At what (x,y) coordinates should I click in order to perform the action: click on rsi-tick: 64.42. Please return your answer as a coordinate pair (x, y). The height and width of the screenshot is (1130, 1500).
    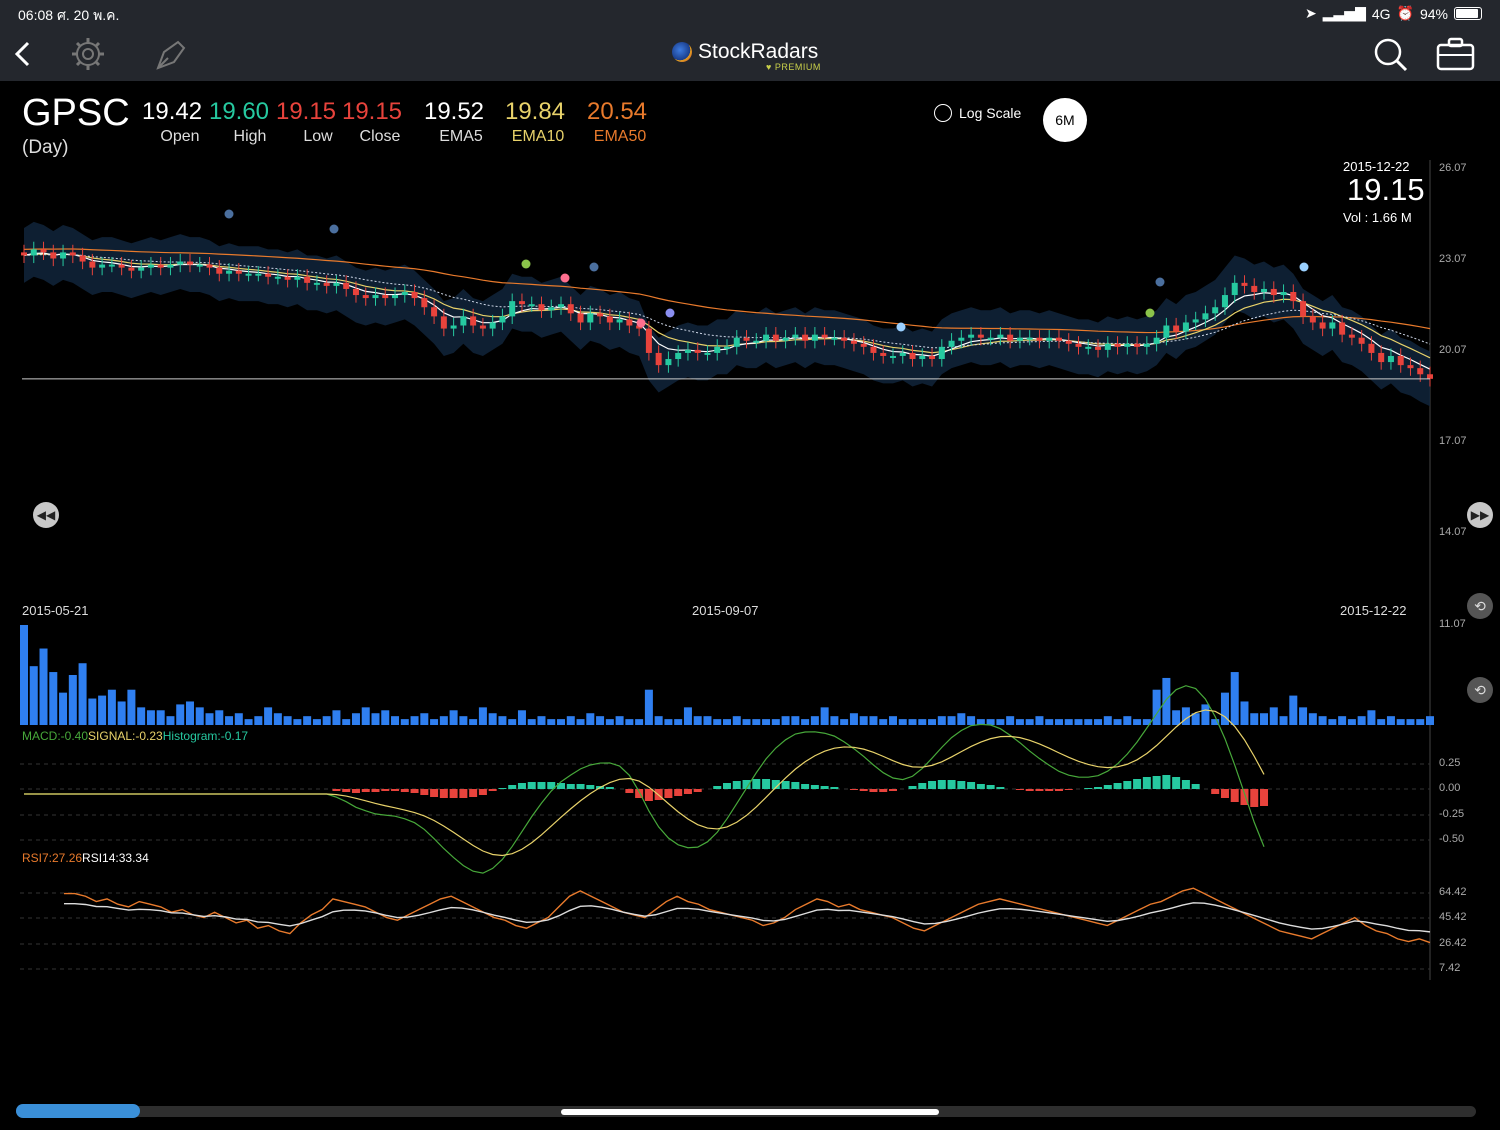
    Looking at the image, I should click on (1453, 892).